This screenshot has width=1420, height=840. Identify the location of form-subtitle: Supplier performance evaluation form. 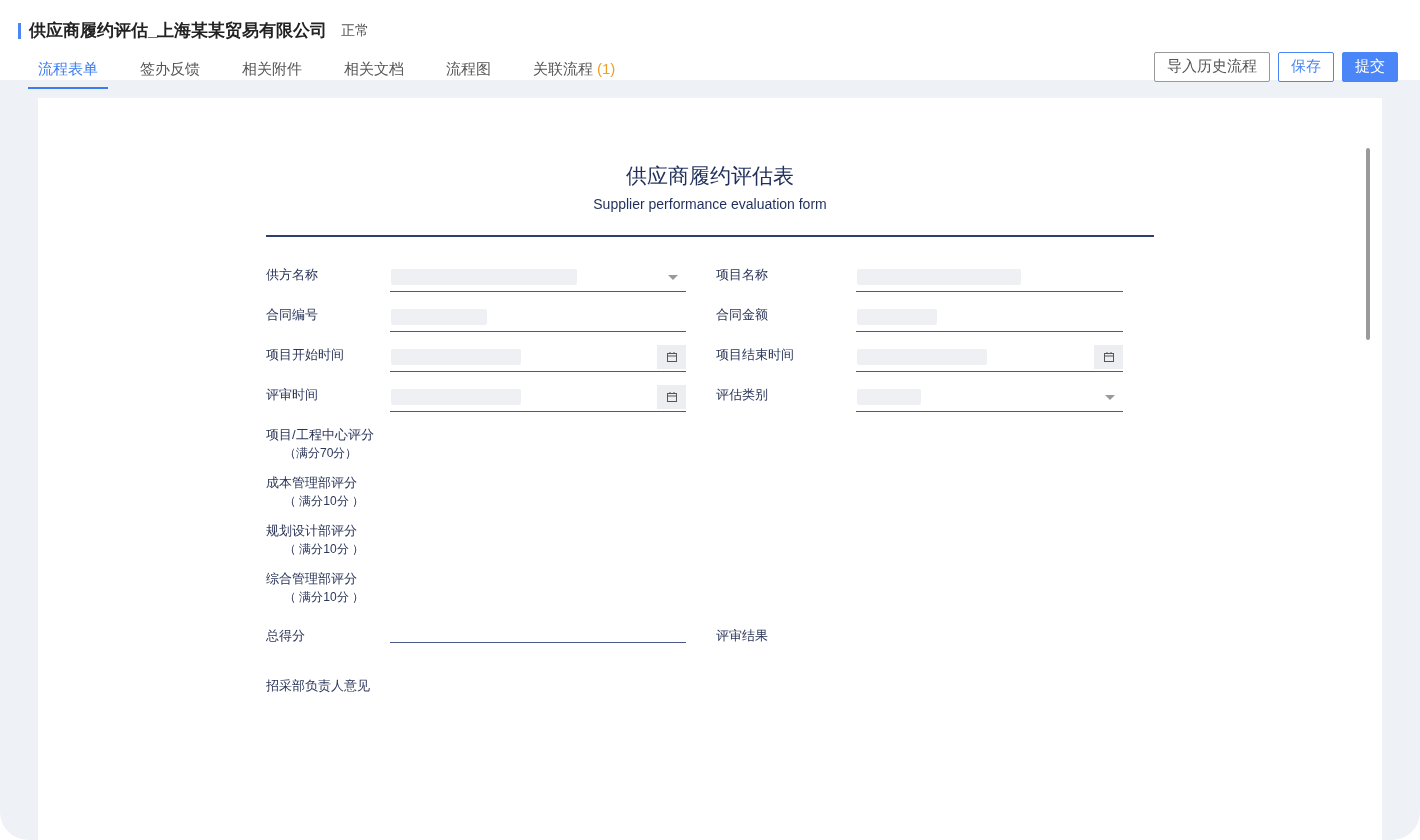
(710, 204).